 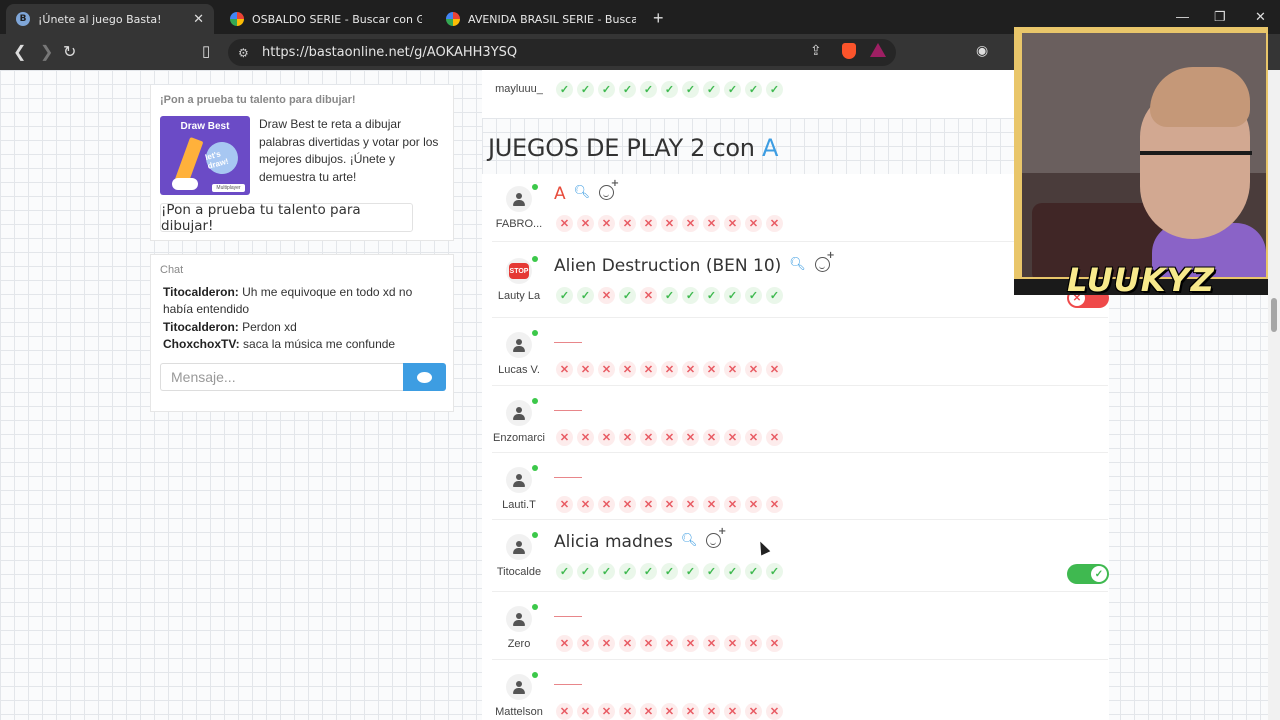 I want to click on forward-icon: ❯, so click(x=46, y=52).